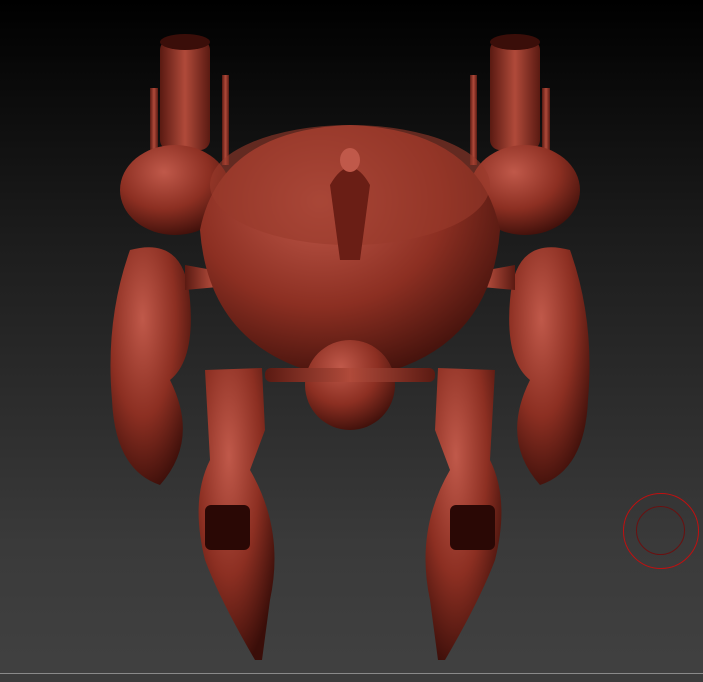 The image size is (703, 682). I want to click on left-leg, so click(236, 514).